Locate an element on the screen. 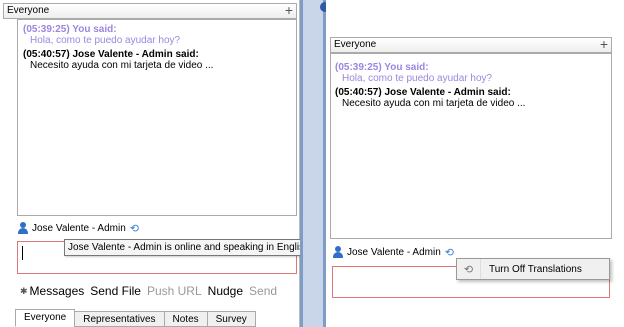 This screenshot has width=624, height=327. divider-inner is located at coordinates (313, 163).